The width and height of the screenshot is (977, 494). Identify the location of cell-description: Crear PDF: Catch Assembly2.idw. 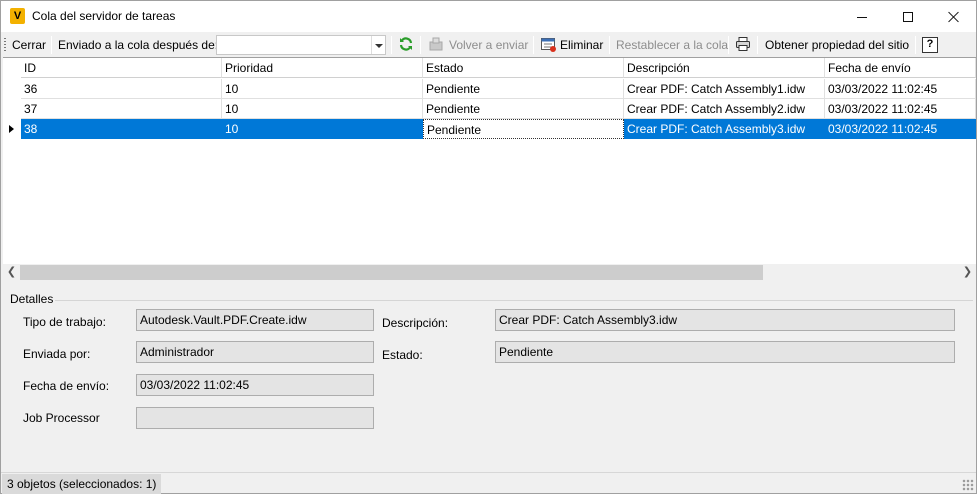
(724, 109).